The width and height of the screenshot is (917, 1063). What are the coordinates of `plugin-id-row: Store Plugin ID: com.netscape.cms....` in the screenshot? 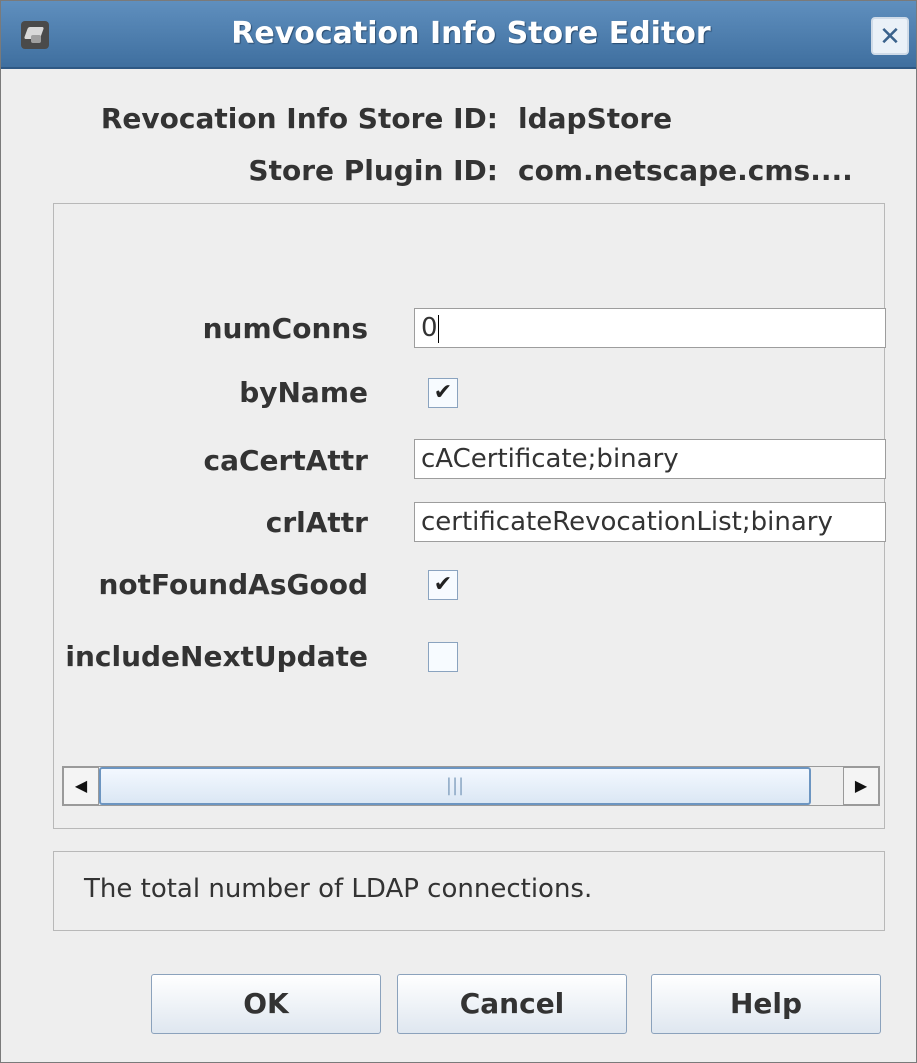 It's located at (458, 172).